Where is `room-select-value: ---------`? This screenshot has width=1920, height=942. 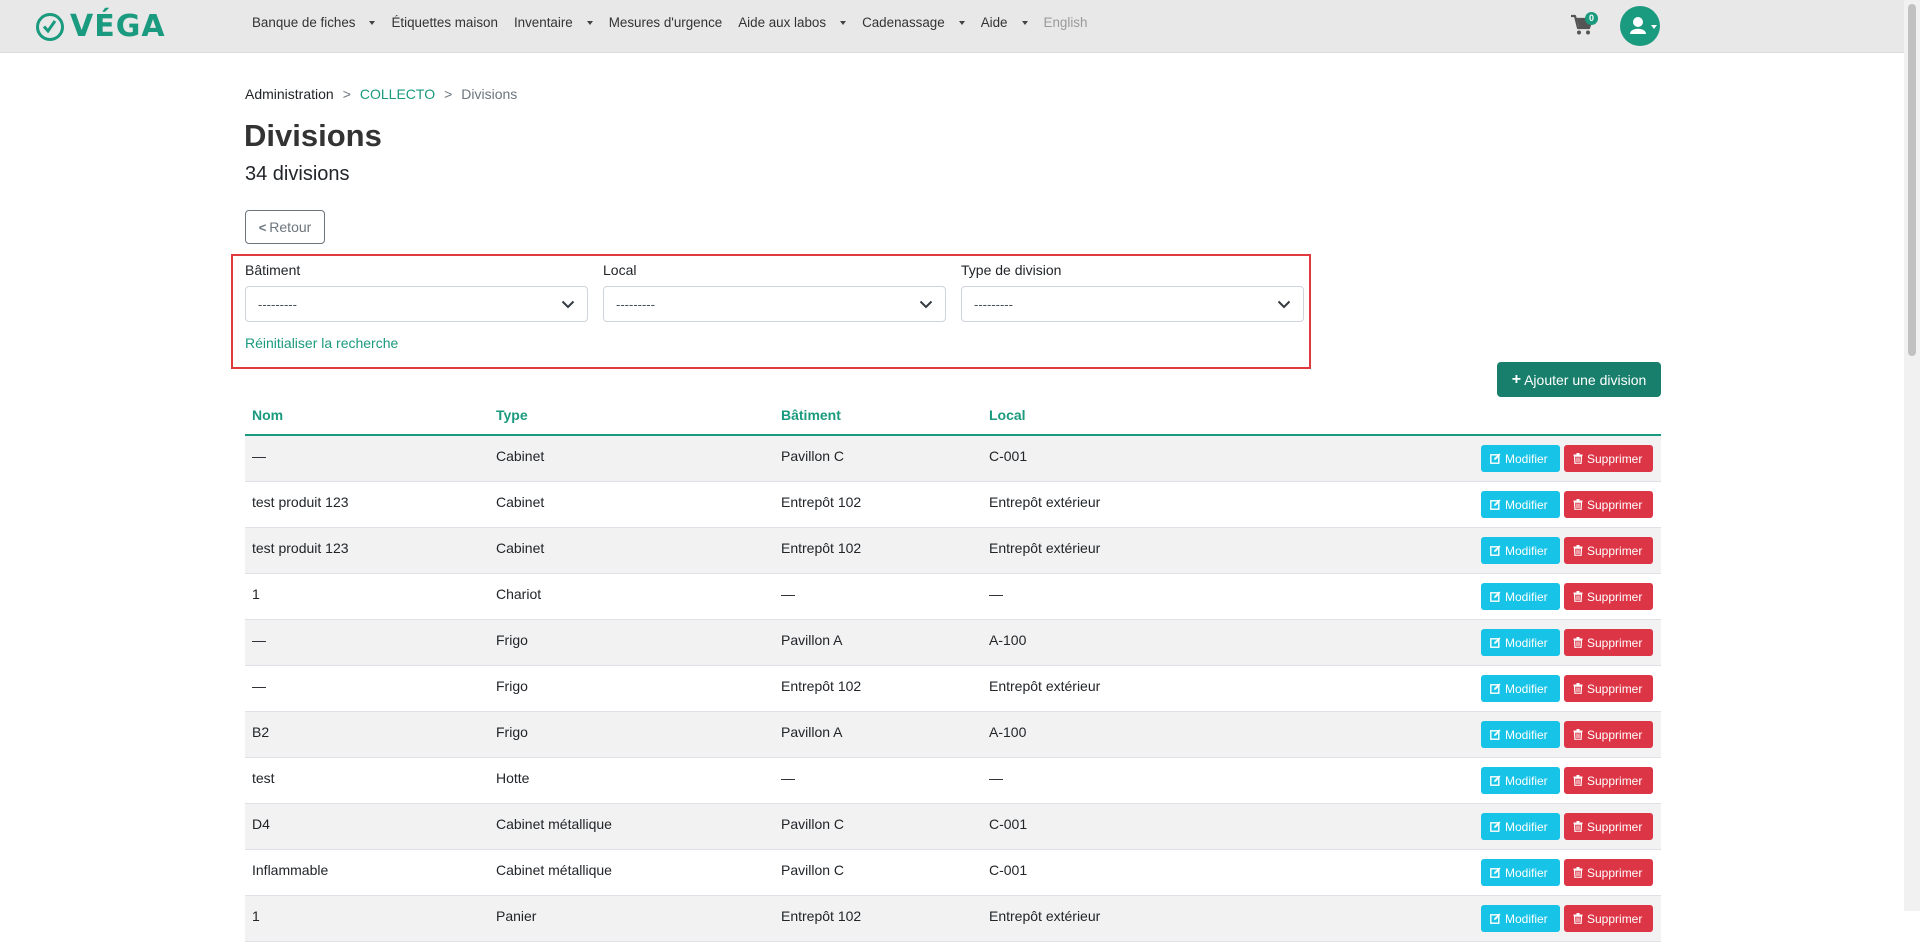
room-select-value: --------- is located at coordinates (635, 304).